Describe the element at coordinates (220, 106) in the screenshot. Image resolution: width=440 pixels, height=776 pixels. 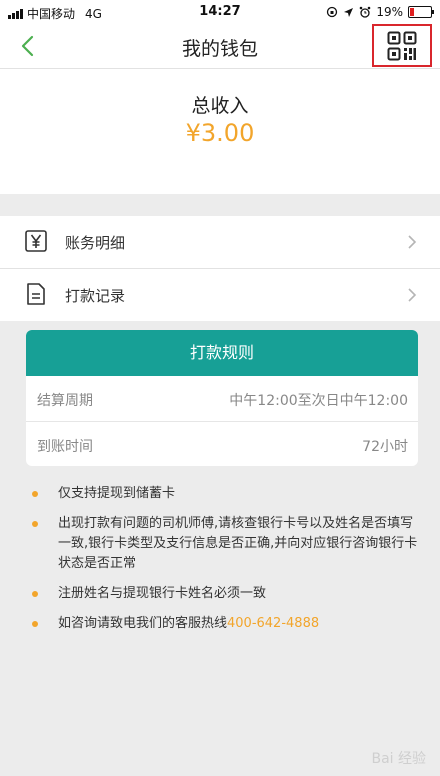
I see `income-label: 总收入` at that location.